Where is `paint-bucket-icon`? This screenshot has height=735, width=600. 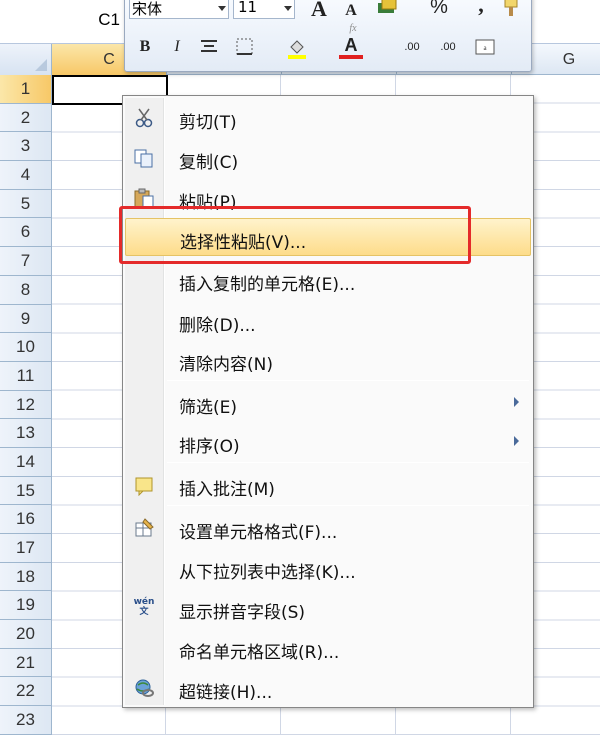 paint-bucket-icon is located at coordinates (297, 49).